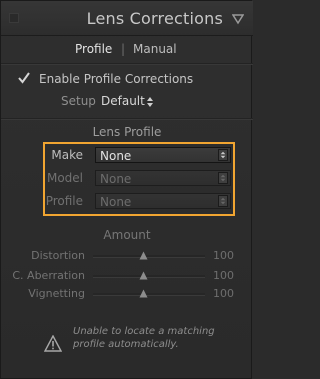 The image size is (320, 379). What do you see at coordinates (78, 101) in the screenshot?
I see `setup-label: Setup` at bounding box center [78, 101].